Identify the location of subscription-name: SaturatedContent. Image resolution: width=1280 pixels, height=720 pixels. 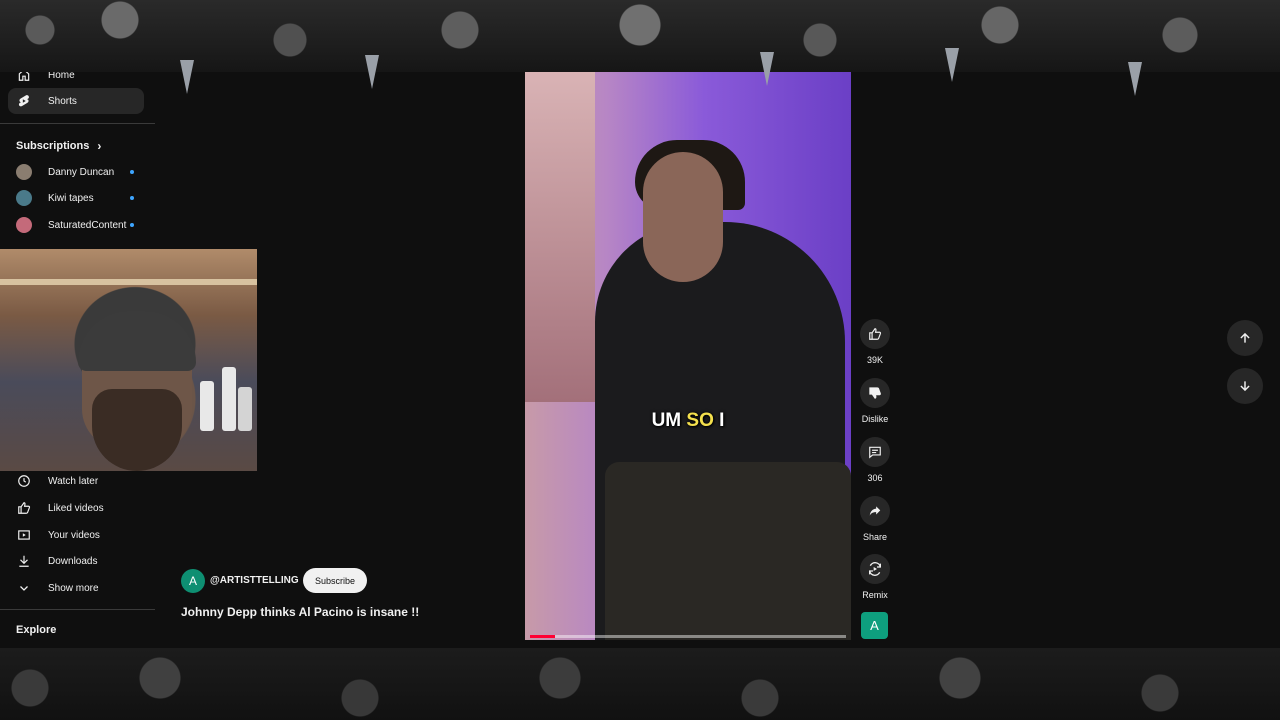
(87, 225).